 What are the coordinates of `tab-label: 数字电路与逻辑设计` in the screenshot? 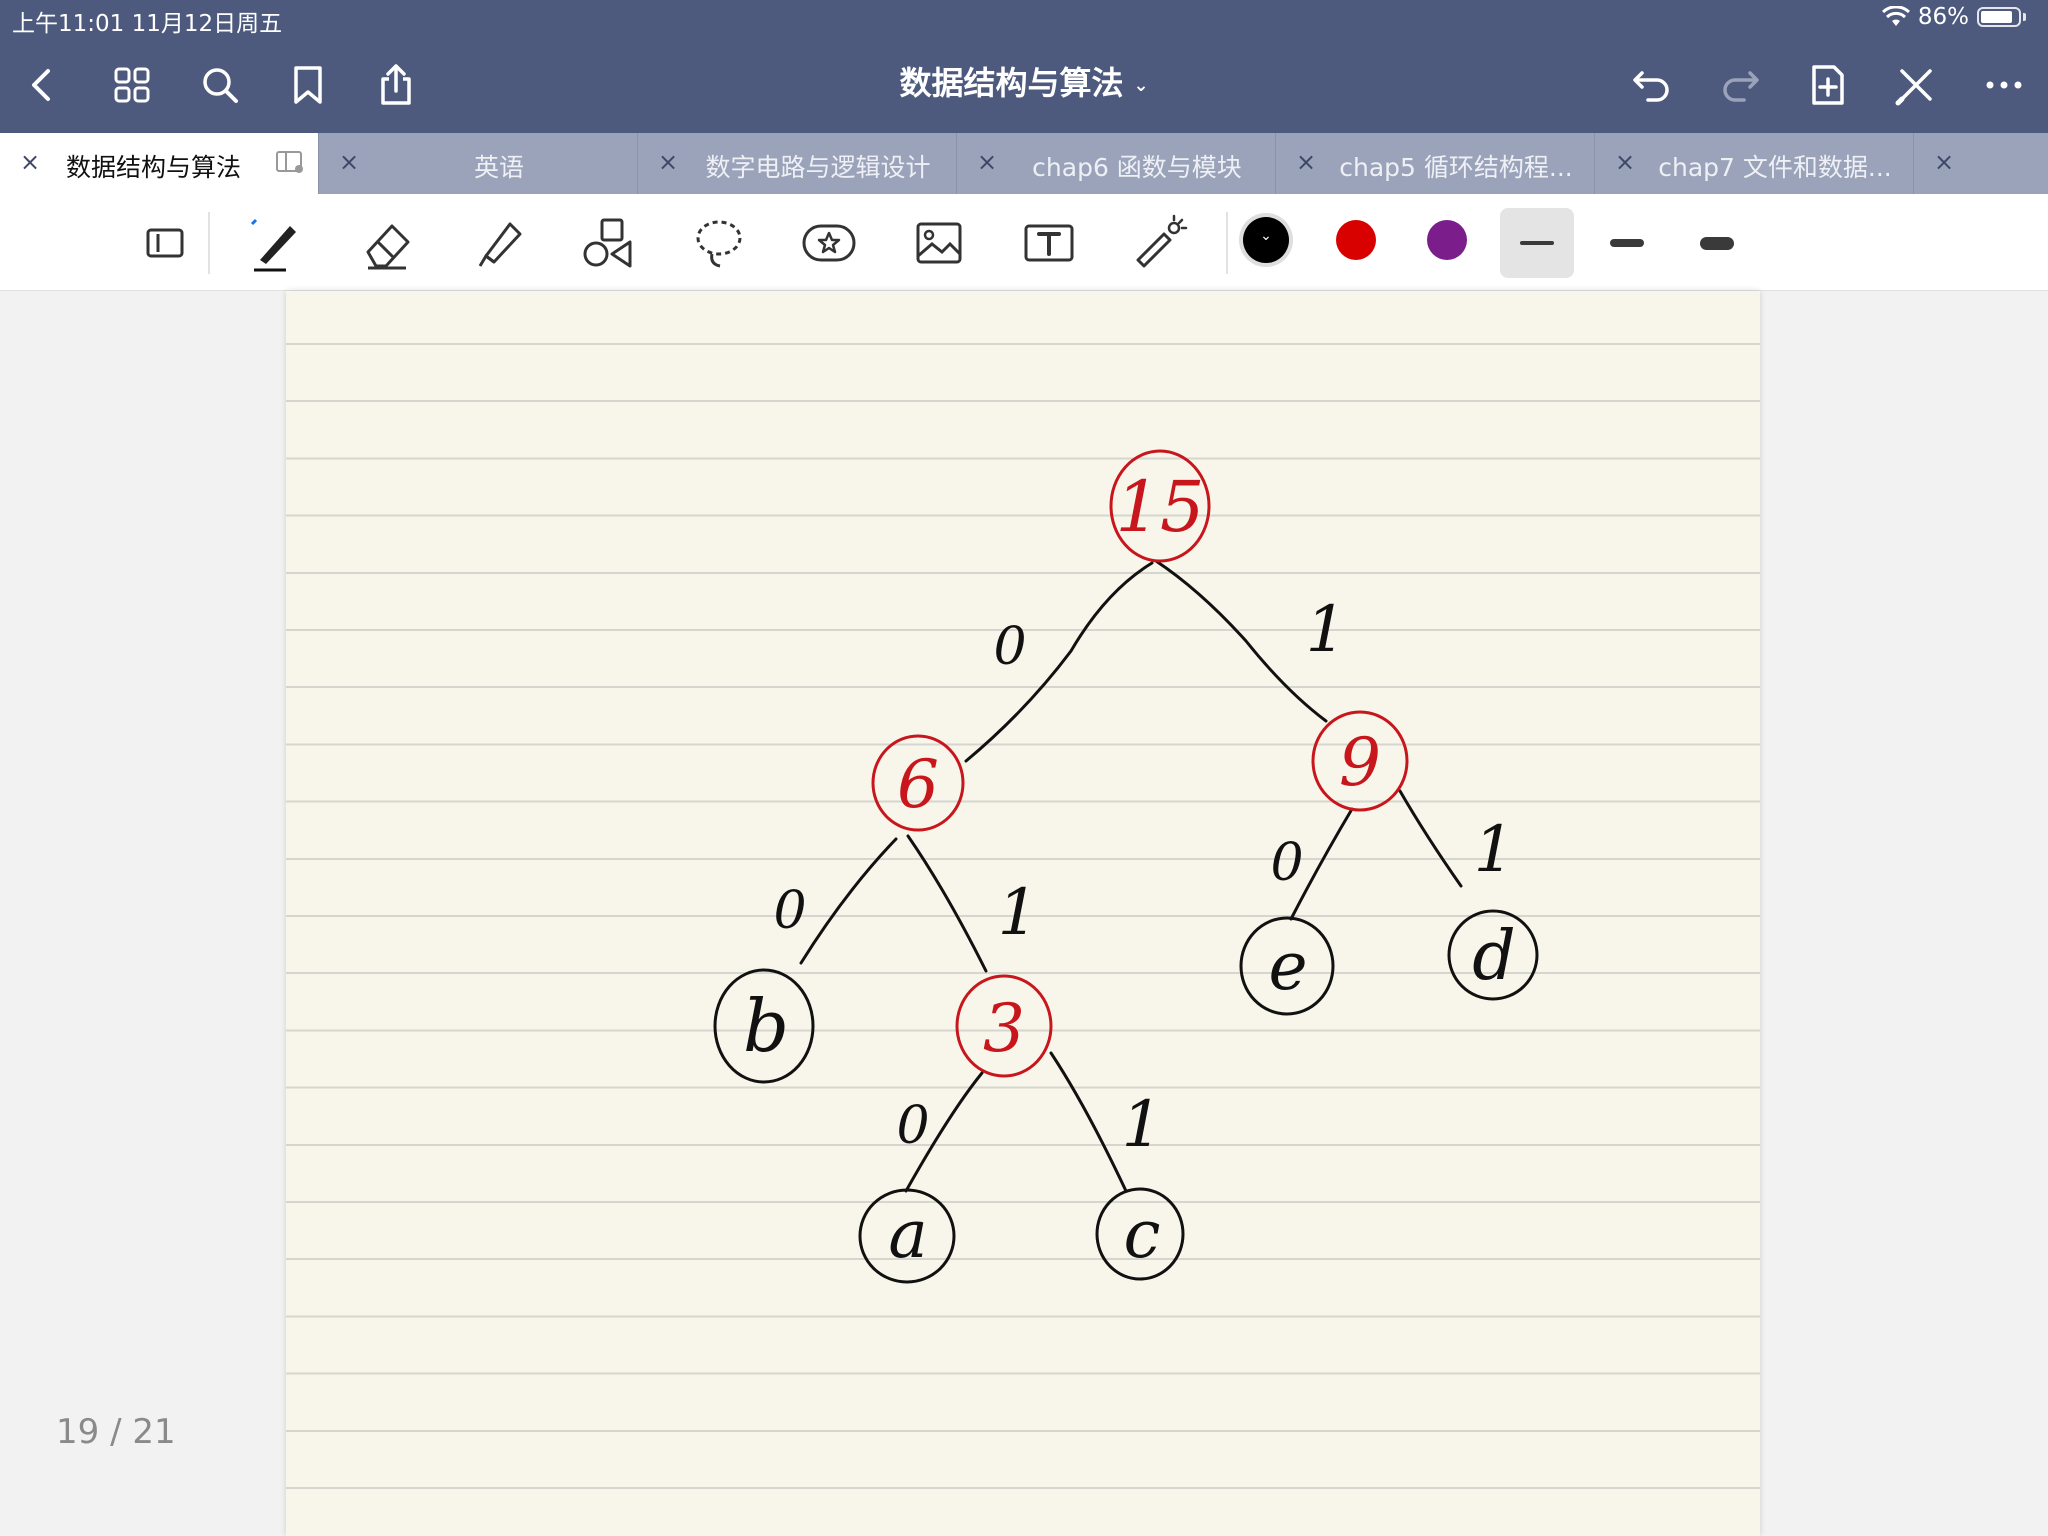 It's located at (818, 167).